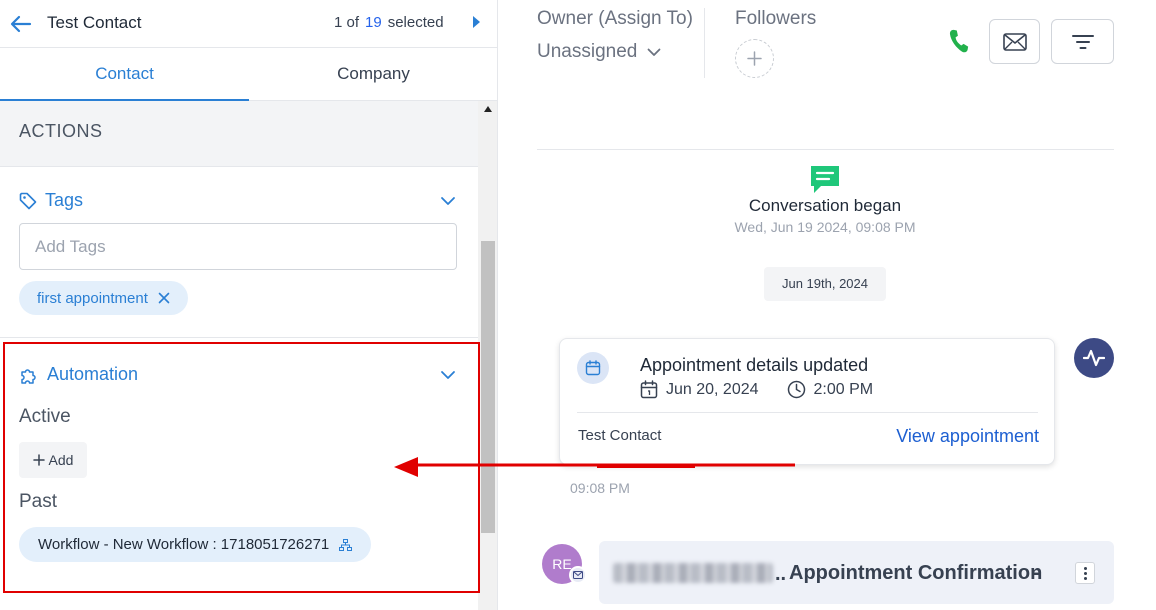 The width and height of the screenshot is (1156, 610). I want to click on appointment-meta: Jun 20, 2024 2:00 PM, so click(756, 389).